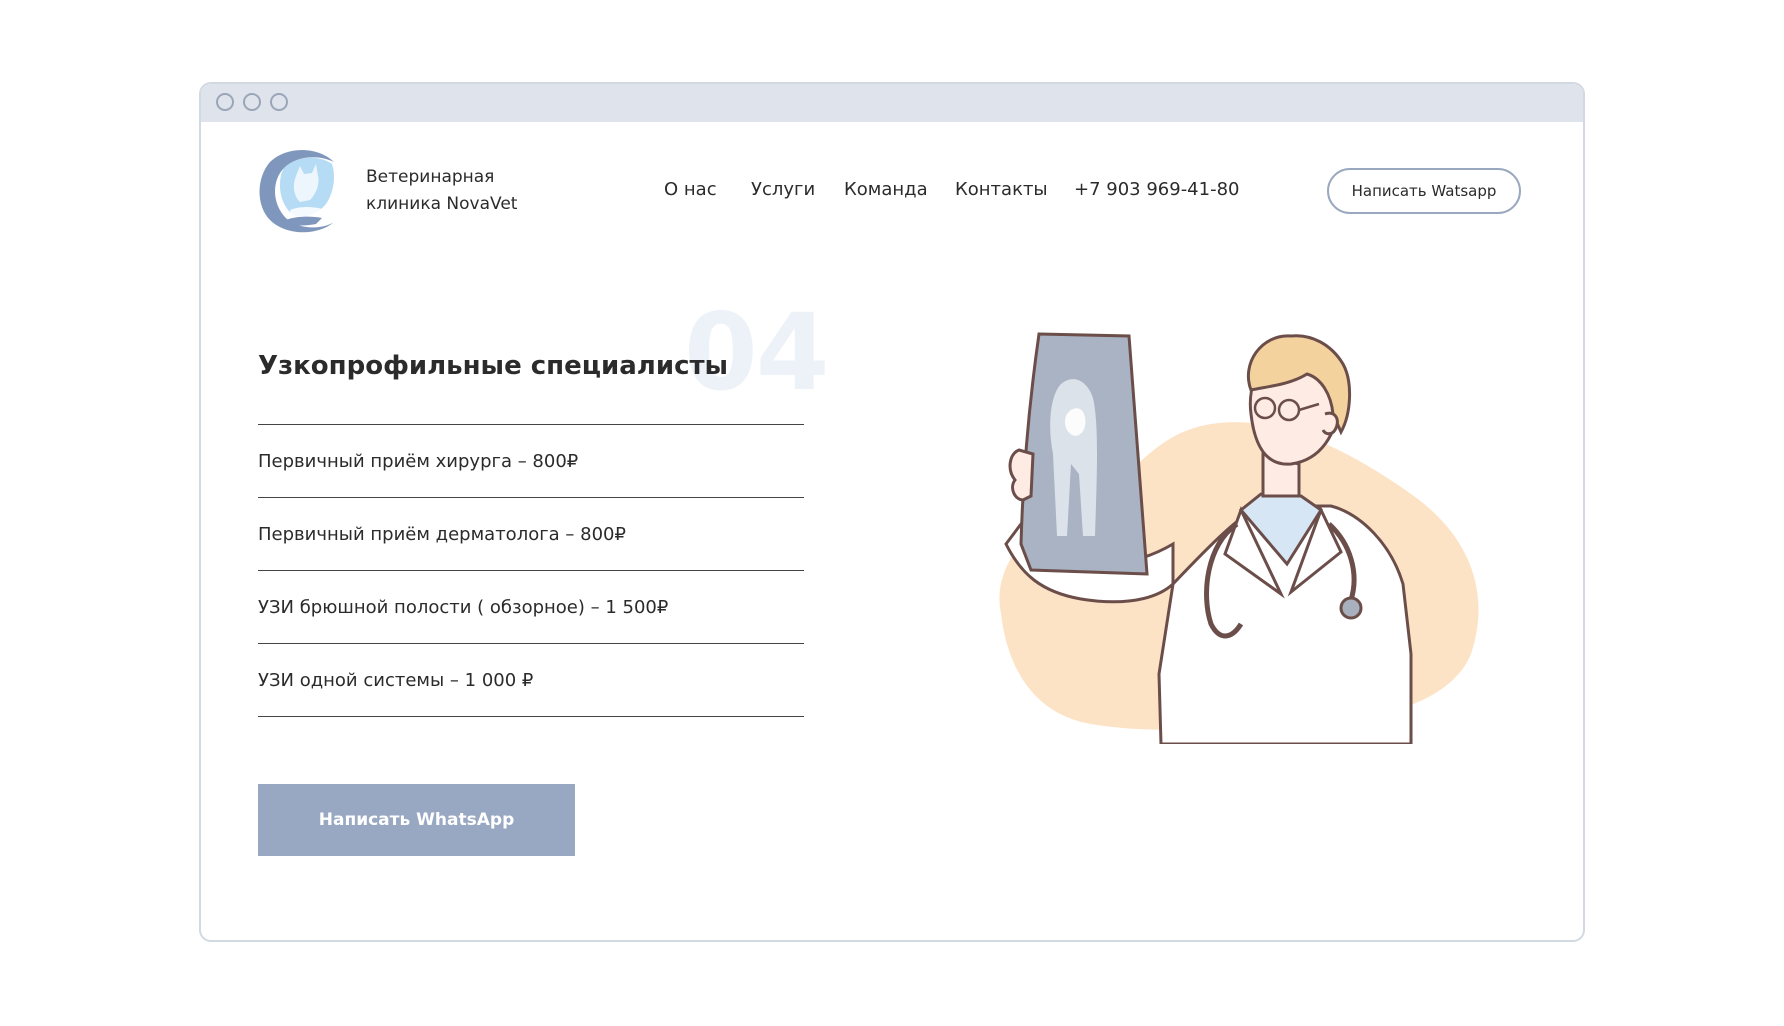  What do you see at coordinates (531, 680) in the screenshot?
I see `list-item: УЗИ одной системы – 1 000 ₽` at bounding box center [531, 680].